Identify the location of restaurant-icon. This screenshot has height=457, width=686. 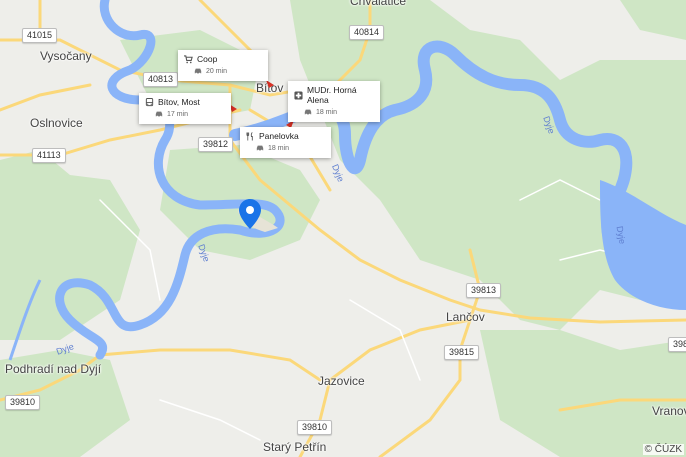
(250, 136).